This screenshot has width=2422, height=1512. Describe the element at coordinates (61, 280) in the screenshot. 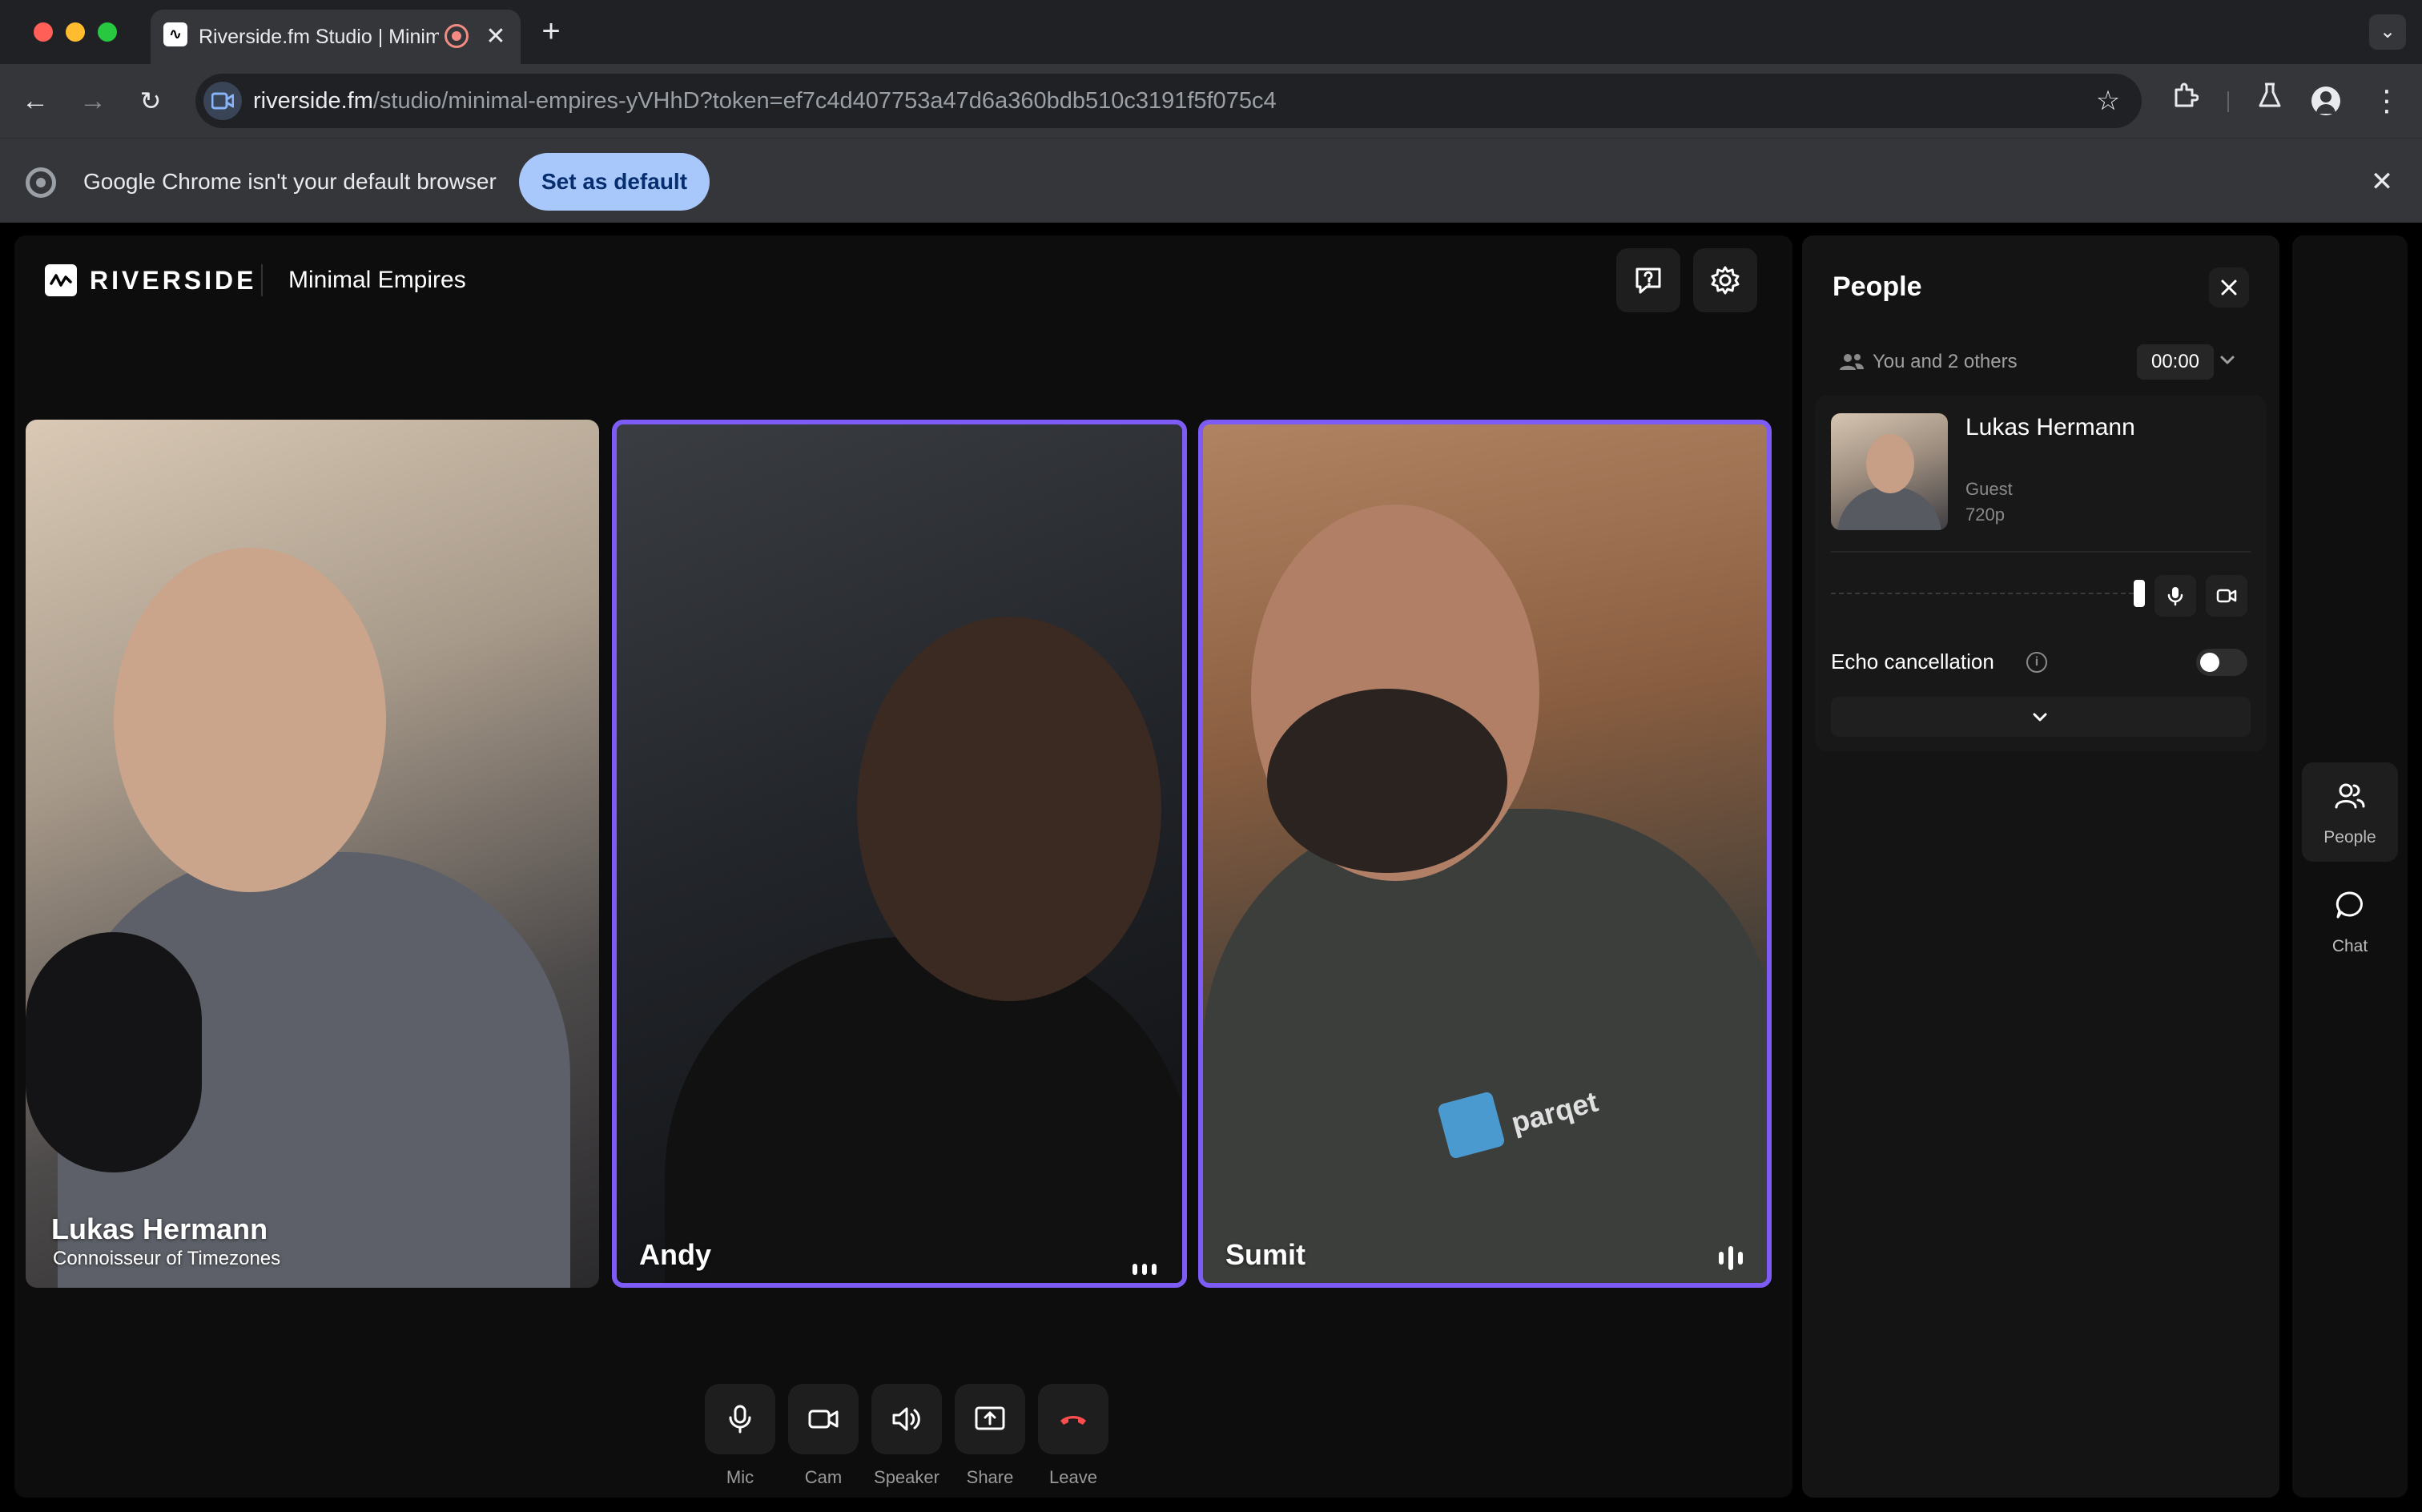

I see `riverside-logo-icon` at that location.